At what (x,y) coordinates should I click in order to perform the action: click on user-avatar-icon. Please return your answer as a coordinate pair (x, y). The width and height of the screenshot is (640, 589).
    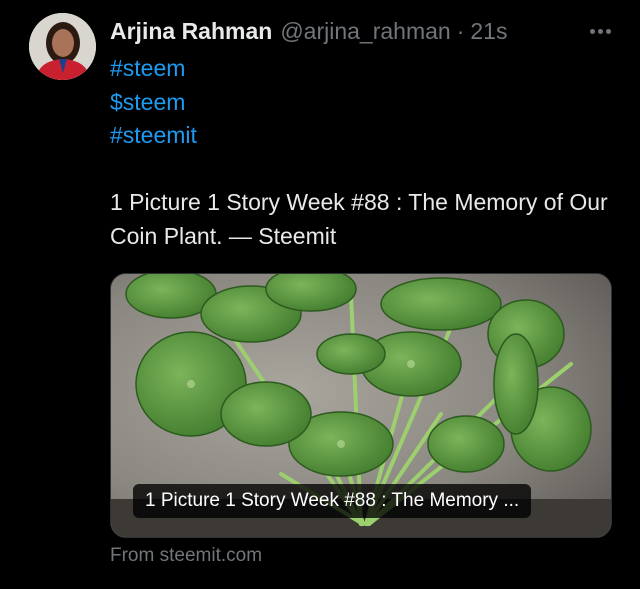
    Looking at the image, I should click on (62, 46).